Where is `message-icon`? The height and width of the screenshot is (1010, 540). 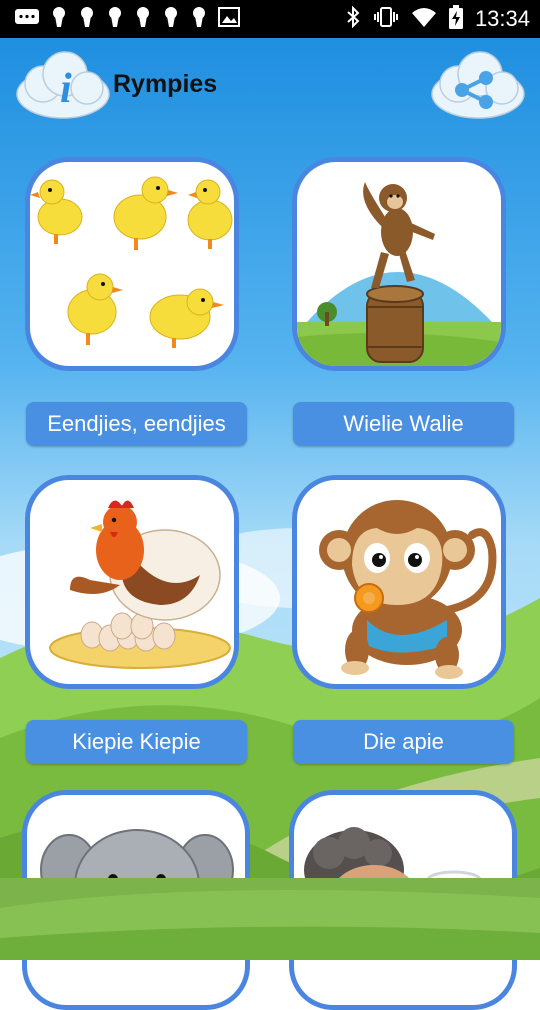
message-icon is located at coordinates (27, 19).